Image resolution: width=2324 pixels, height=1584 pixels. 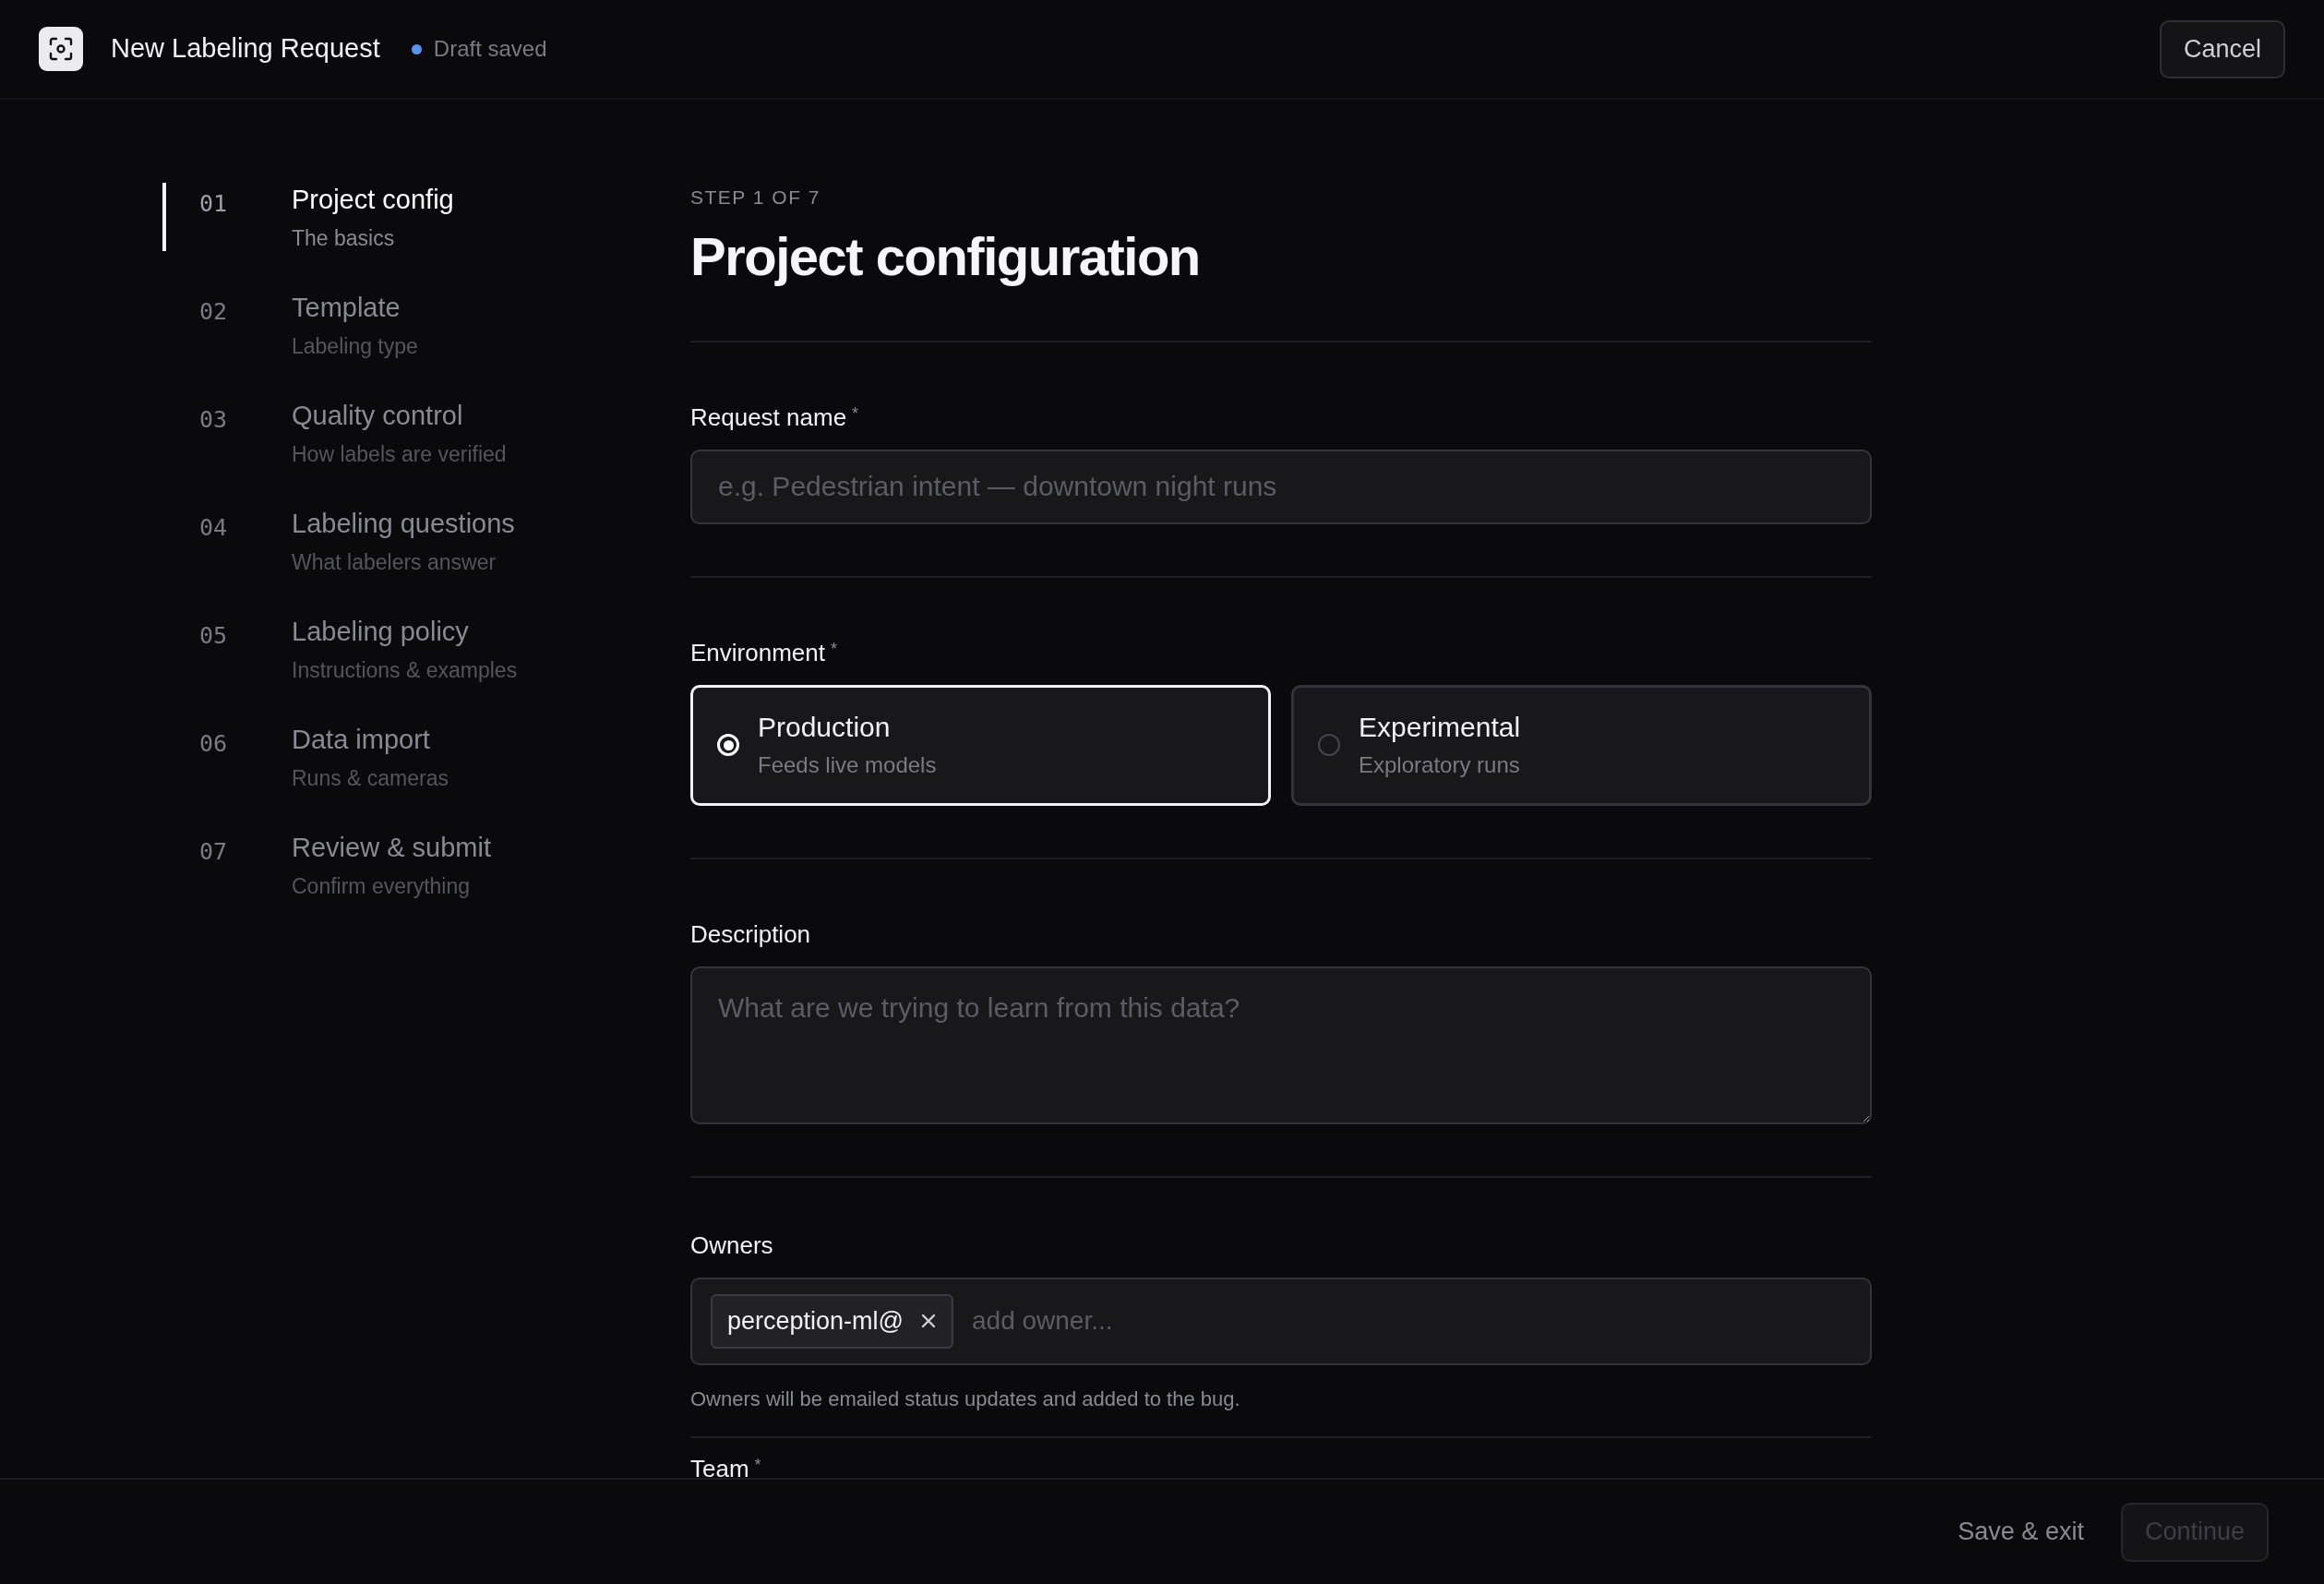 I want to click on save-exit-button: Save & exit, so click(x=2021, y=1532).